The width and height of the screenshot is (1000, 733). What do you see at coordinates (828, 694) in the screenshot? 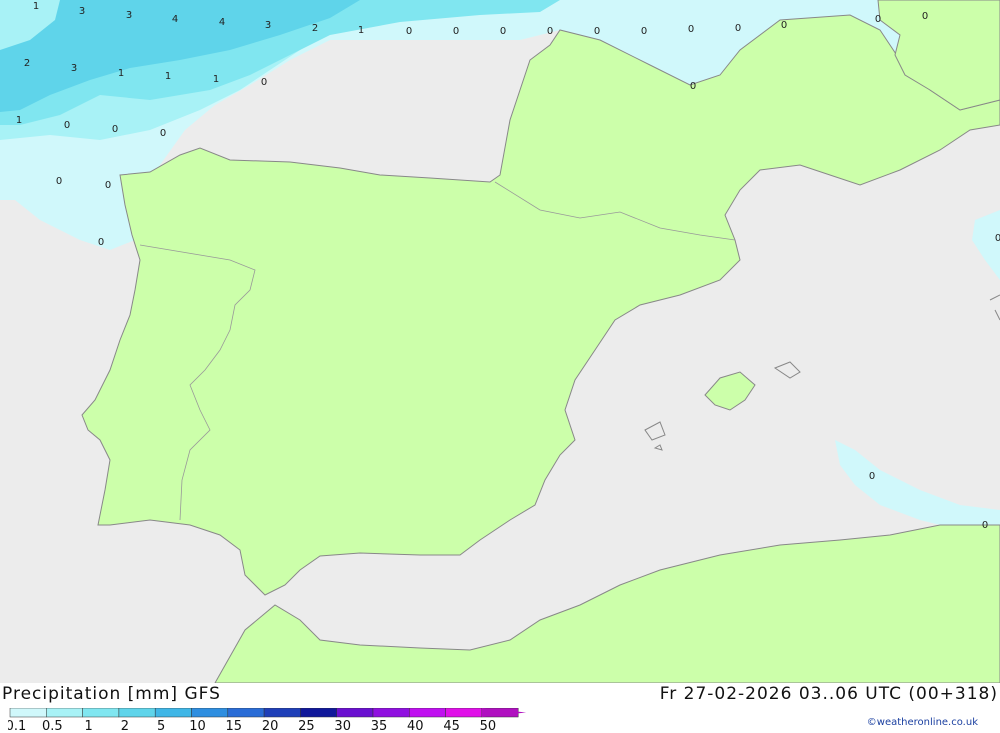
I see `map-datetime: Fr 27-02-2026 03..06 UTC (00+318)` at bounding box center [828, 694].